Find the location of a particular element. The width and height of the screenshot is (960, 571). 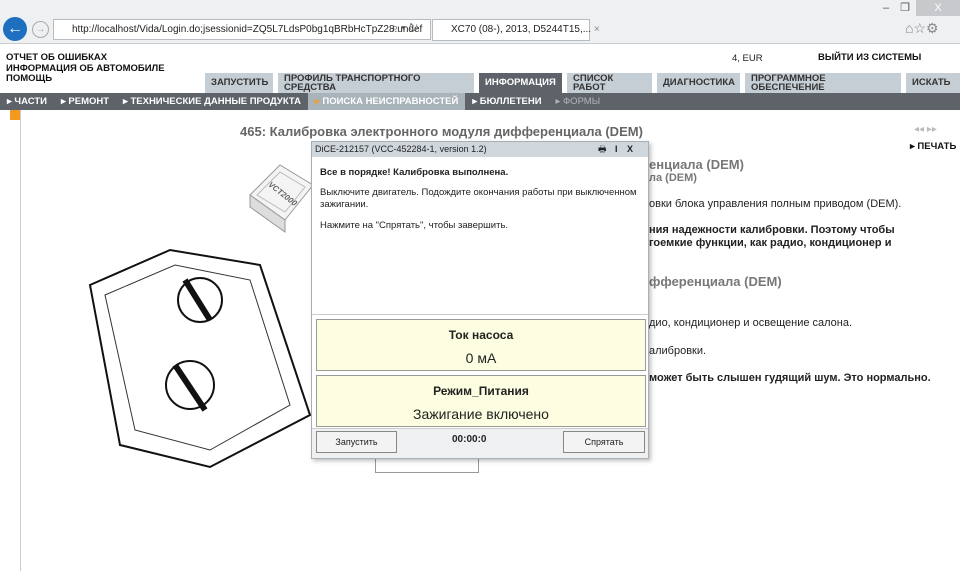

help-link: ПОМОЩЬ is located at coordinates (85, 79).